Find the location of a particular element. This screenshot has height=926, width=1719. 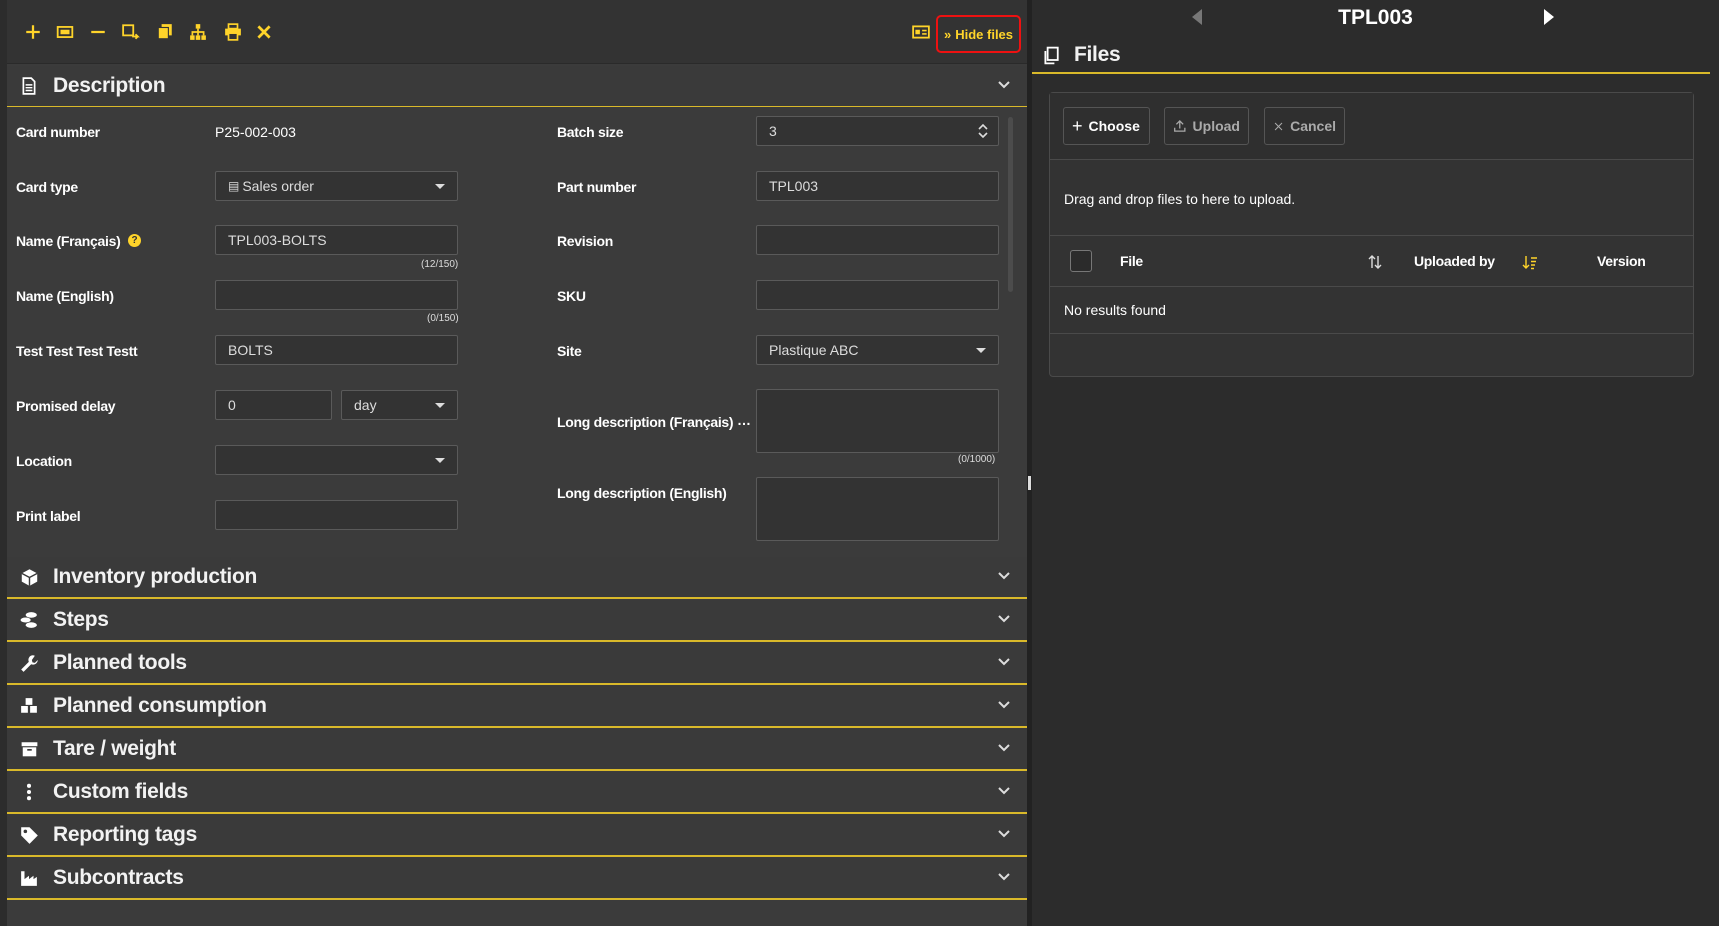

location-select is located at coordinates (336, 460).